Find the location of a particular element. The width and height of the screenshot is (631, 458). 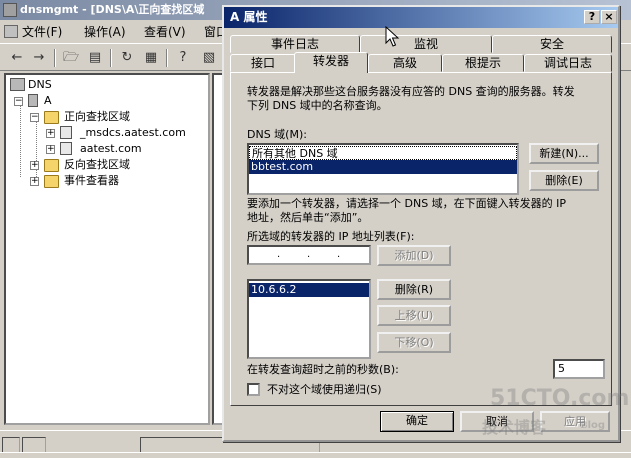

timeout-seconds-input: 5 is located at coordinates (579, 369).